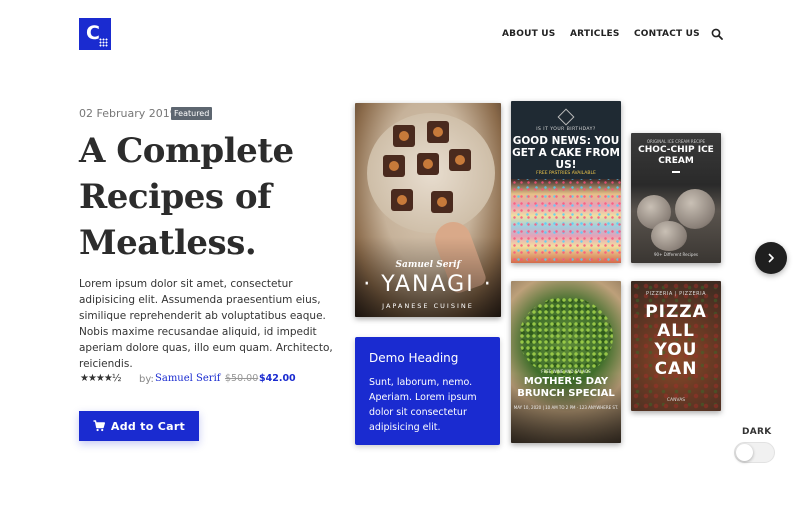 The width and height of the screenshot is (800, 510). I want to click on add-to-cart-button: Add to Cart, so click(139, 426).